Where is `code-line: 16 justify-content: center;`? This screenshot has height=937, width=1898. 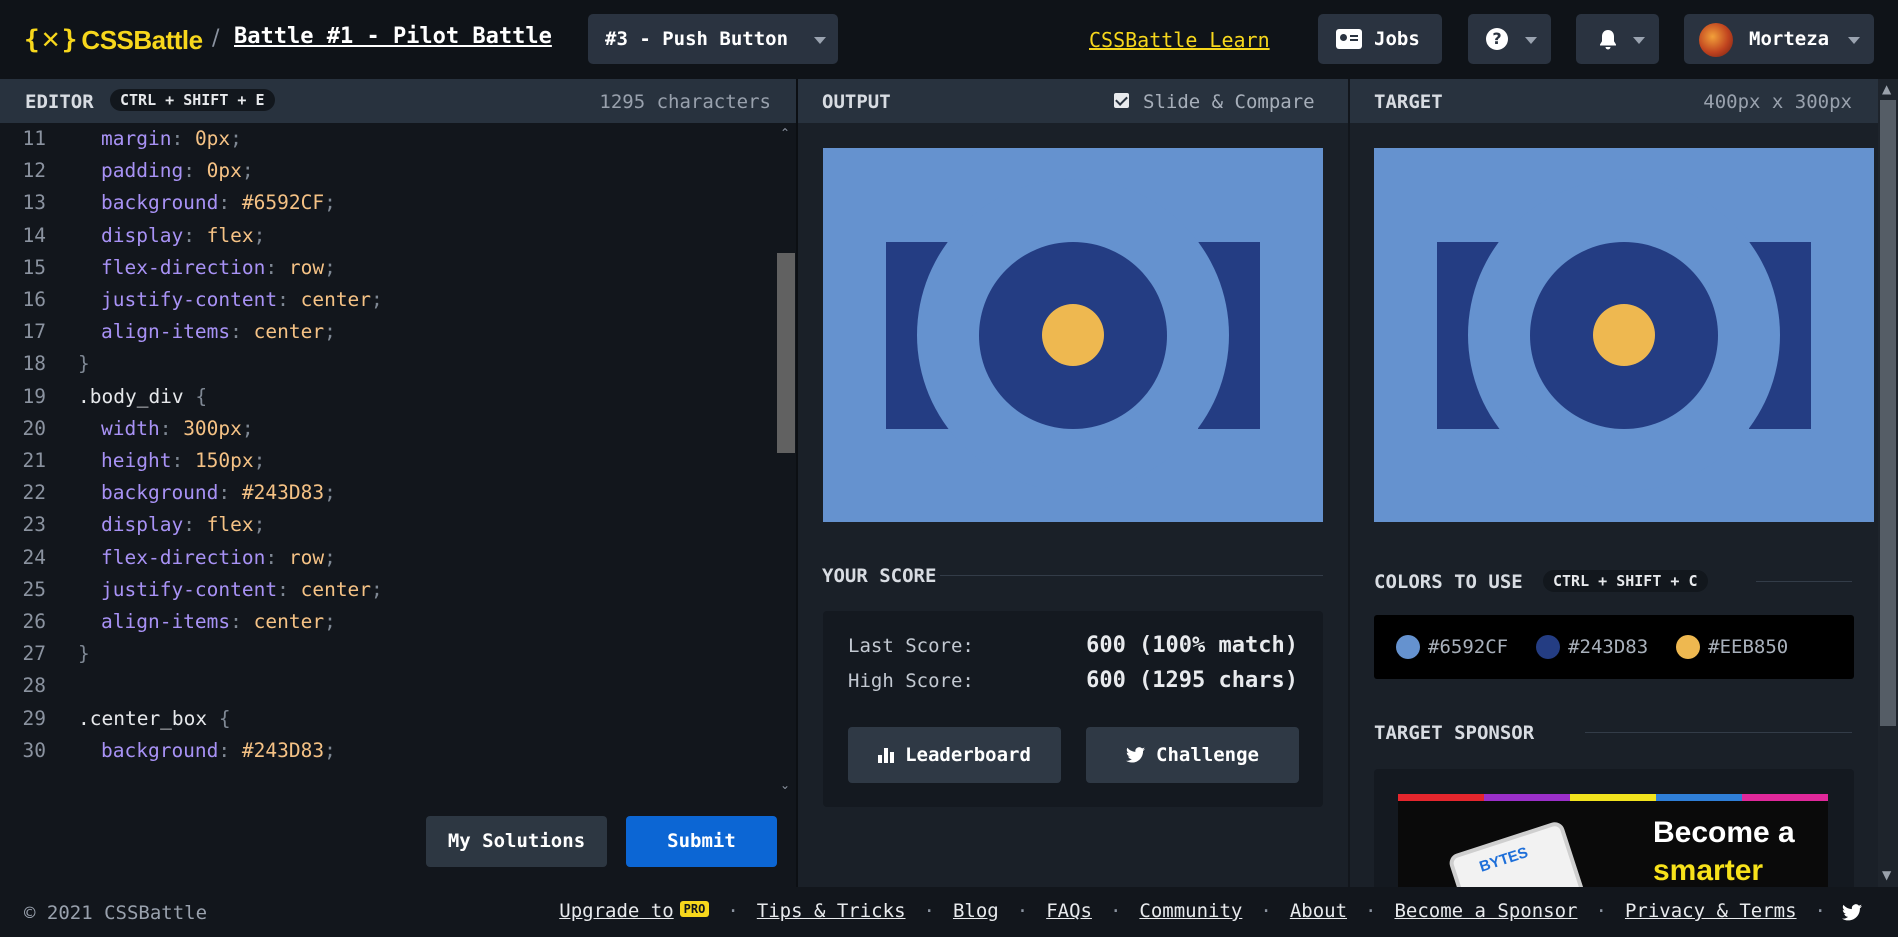 code-line: 16 justify-content: center; is located at coordinates (390, 300).